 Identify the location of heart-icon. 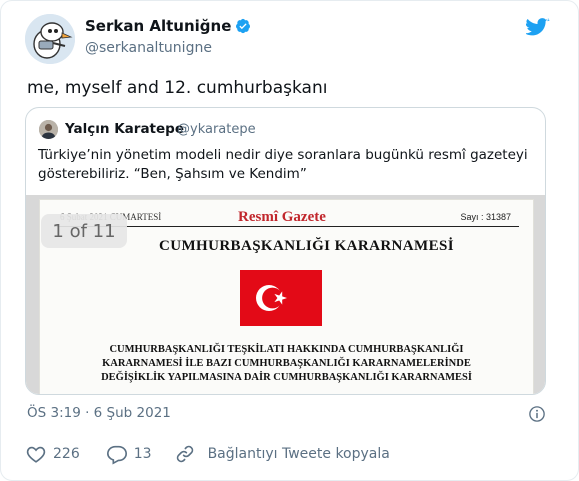
(36, 454).